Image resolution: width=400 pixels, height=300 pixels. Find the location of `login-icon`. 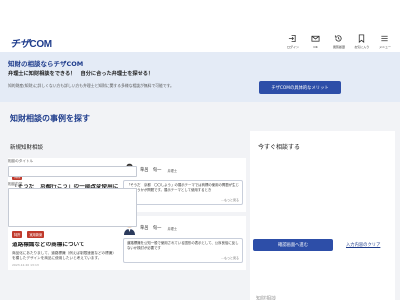

login-icon is located at coordinates (292, 38).